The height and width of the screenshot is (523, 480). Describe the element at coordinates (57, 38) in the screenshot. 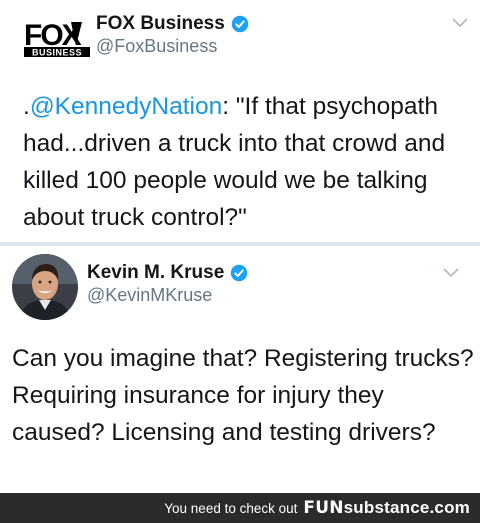

I see `fox-business-logo: FOX BUSINESS` at that location.